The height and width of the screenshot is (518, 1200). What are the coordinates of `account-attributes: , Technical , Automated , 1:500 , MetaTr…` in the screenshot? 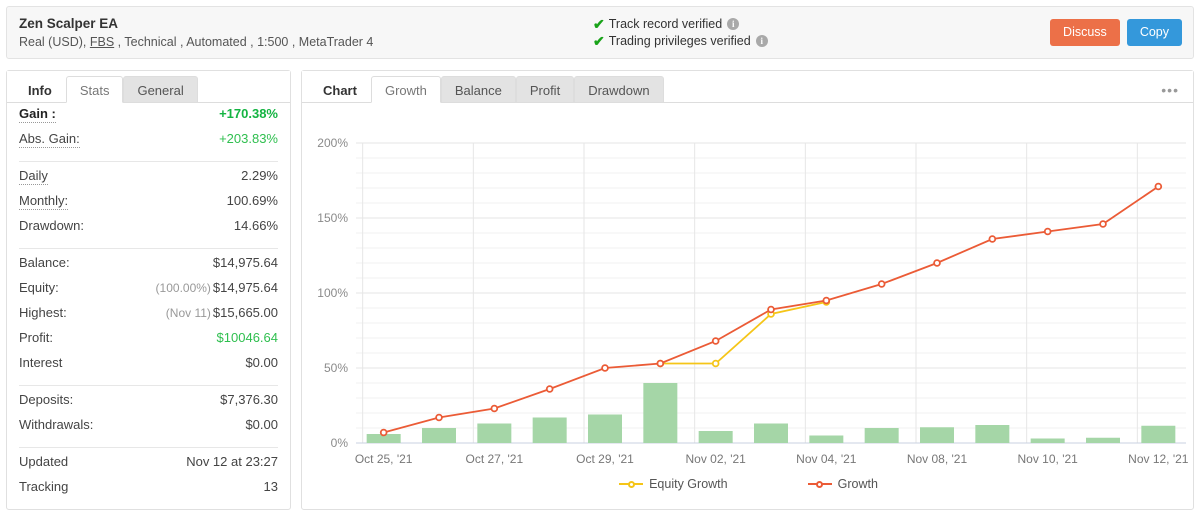 It's located at (245, 41).